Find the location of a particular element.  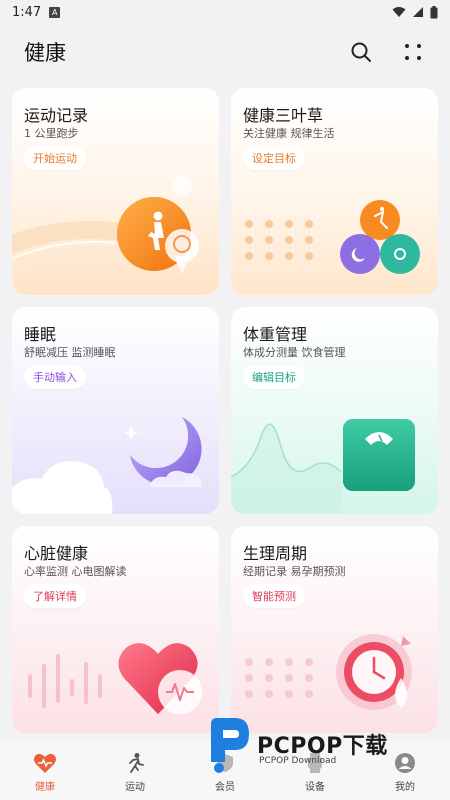

sleep-card: 睡眠 舒眠减压 监测睡眠 手动输入 is located at coordinates (115, 410).